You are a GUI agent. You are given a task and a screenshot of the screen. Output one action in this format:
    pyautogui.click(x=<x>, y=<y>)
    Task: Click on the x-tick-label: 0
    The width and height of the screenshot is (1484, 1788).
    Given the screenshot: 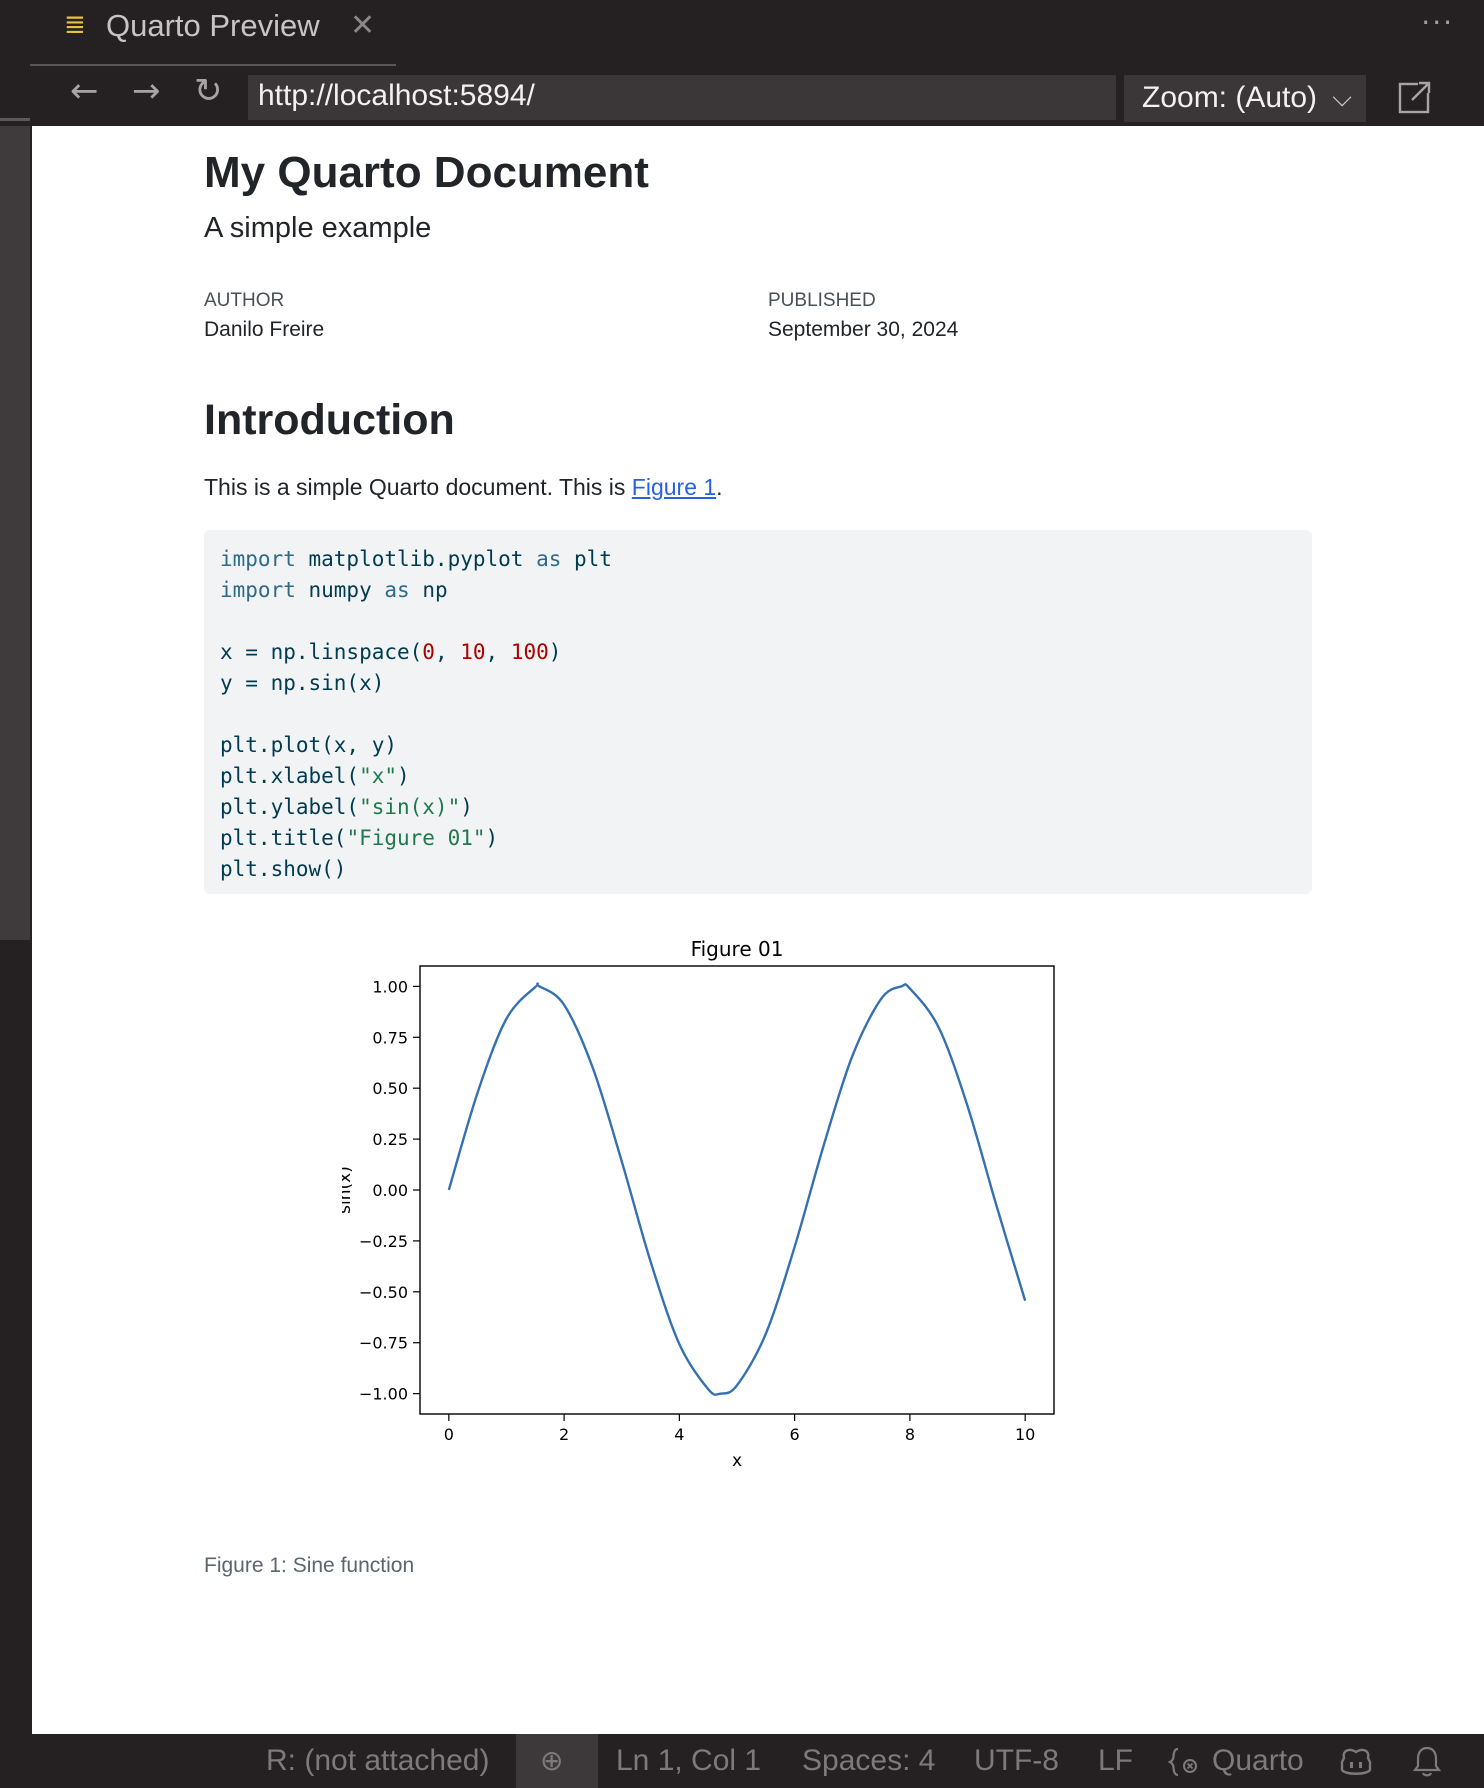 What is the action you would take?
    pyautogui.click(x=449, y=1434)
    